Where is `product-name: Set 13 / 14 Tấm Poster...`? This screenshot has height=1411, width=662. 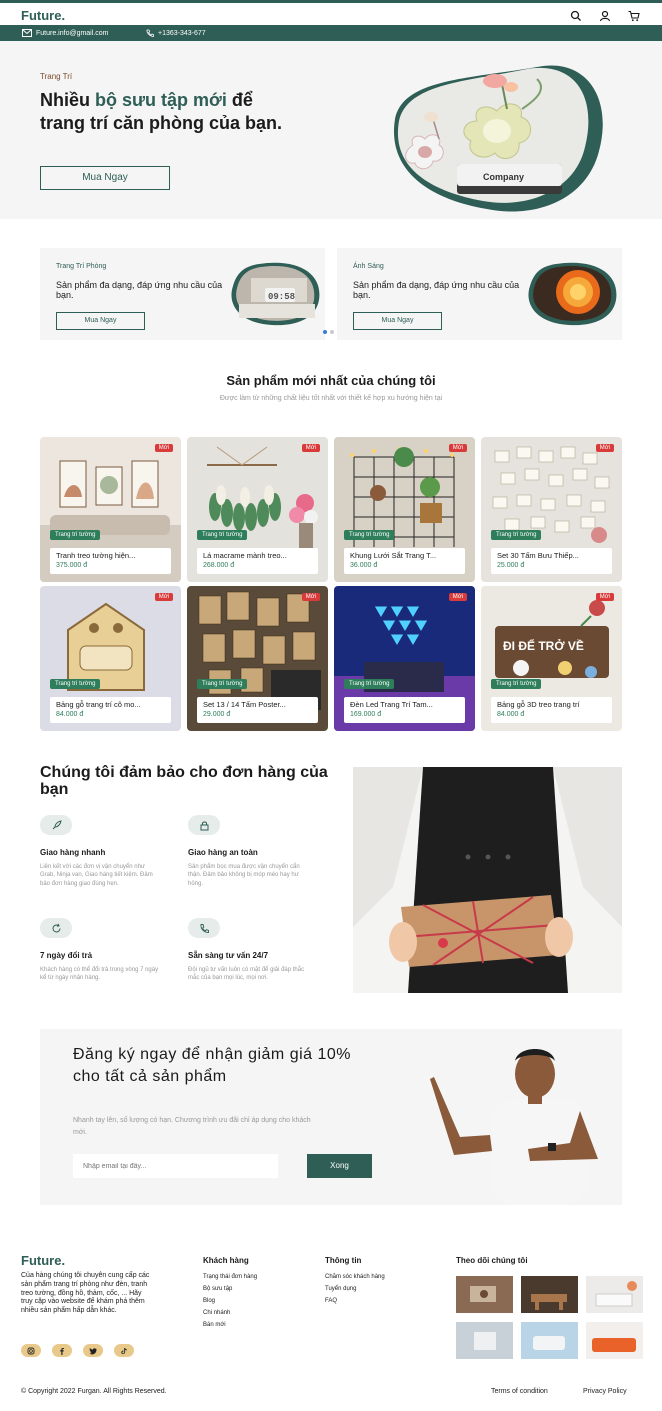
product-name: Set 13 / 14 Tấm Poster... is located at coordinates (257, 704).